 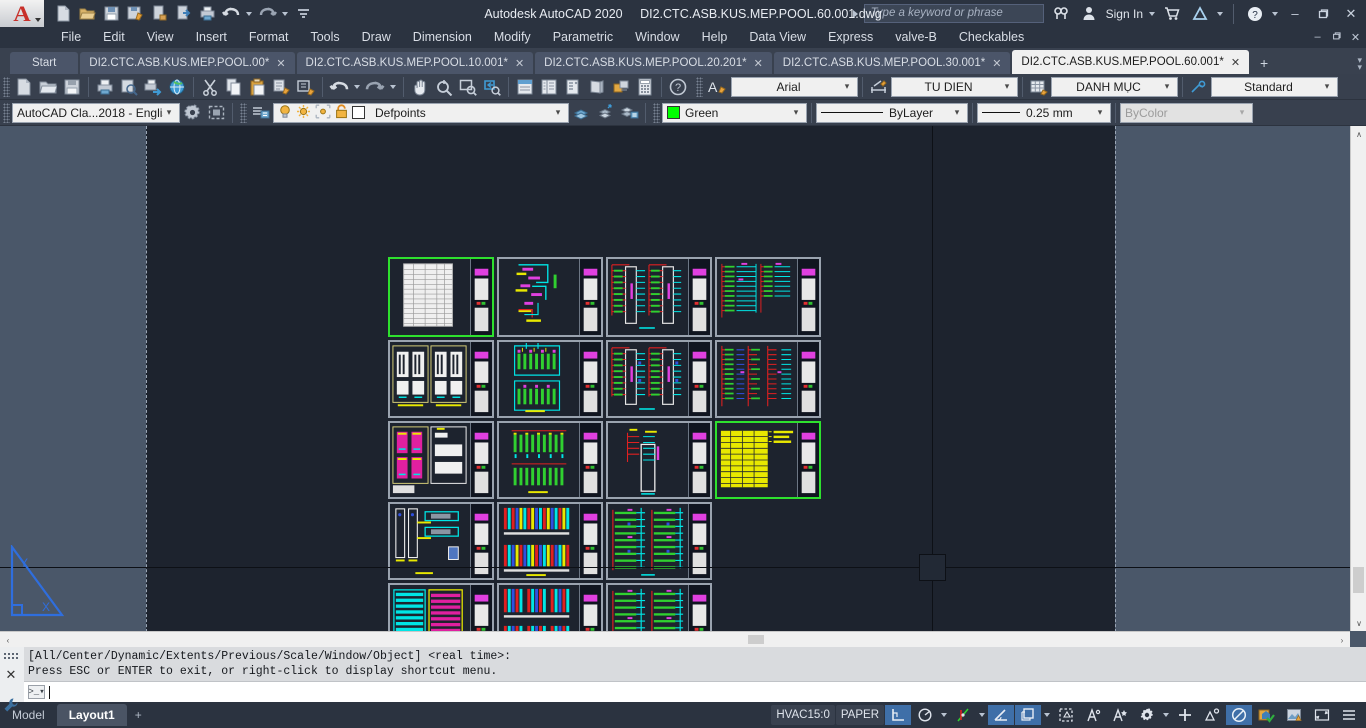 I want to click on text-style-icon: A, so click(x=717, y=87).